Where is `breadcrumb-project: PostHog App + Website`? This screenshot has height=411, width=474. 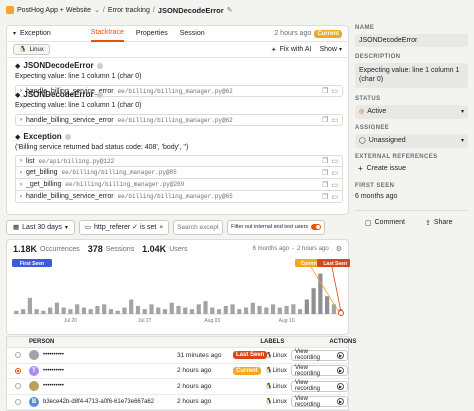 breadcrumb-project: PostHog App + Website is located at coordinates (54, 10).